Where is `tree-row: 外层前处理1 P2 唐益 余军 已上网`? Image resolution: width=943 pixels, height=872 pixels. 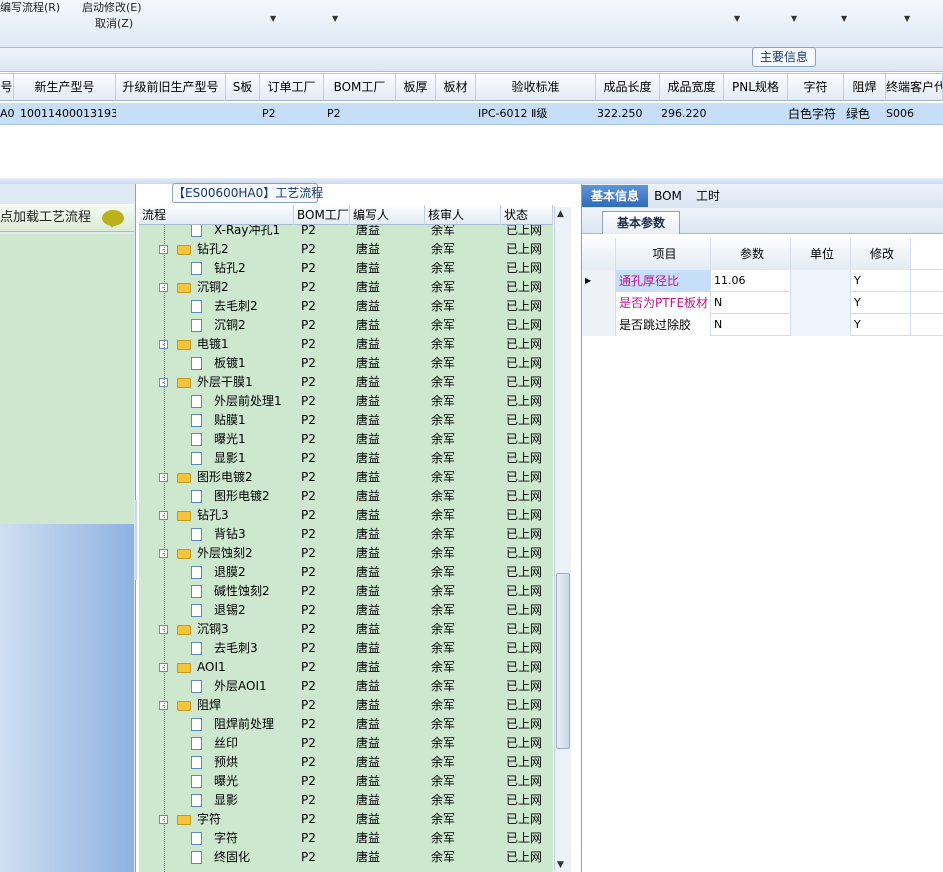
tree-row: 外层前处理1 P2 唐益 余军 已上网 is located at coordinates (346, 401).